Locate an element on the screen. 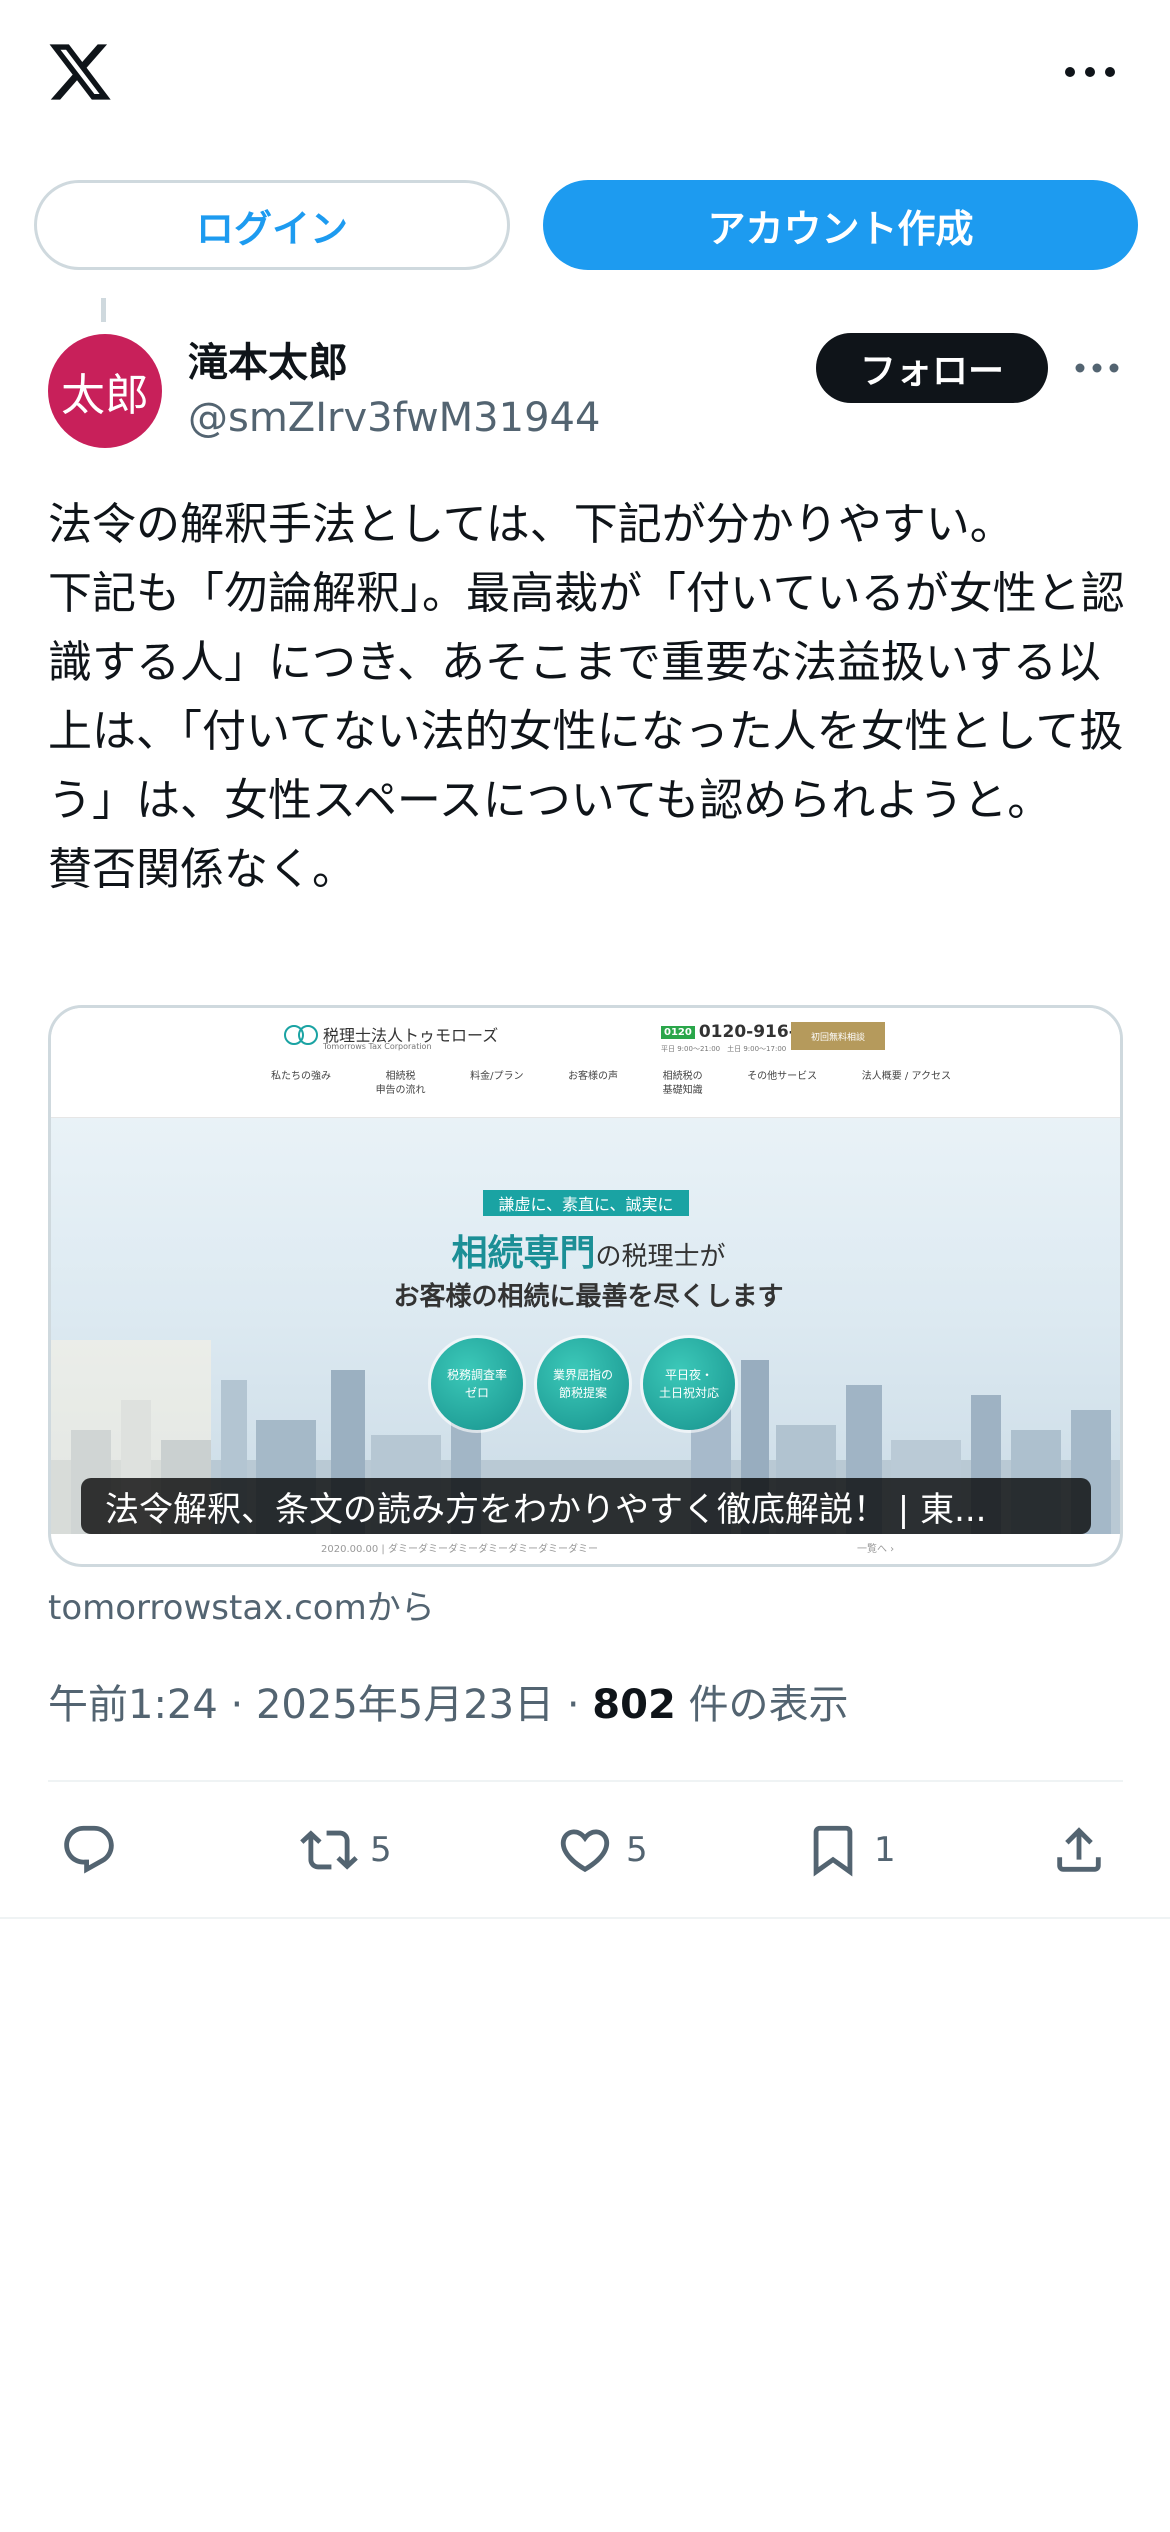 This screenshot has width=1170, height=2532. x-logo-icon is located at coordinates (80, 72).